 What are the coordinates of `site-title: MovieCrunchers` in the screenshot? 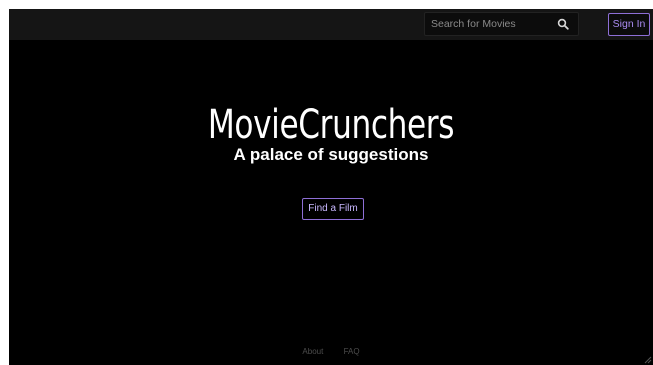 It's located at (331, 125).